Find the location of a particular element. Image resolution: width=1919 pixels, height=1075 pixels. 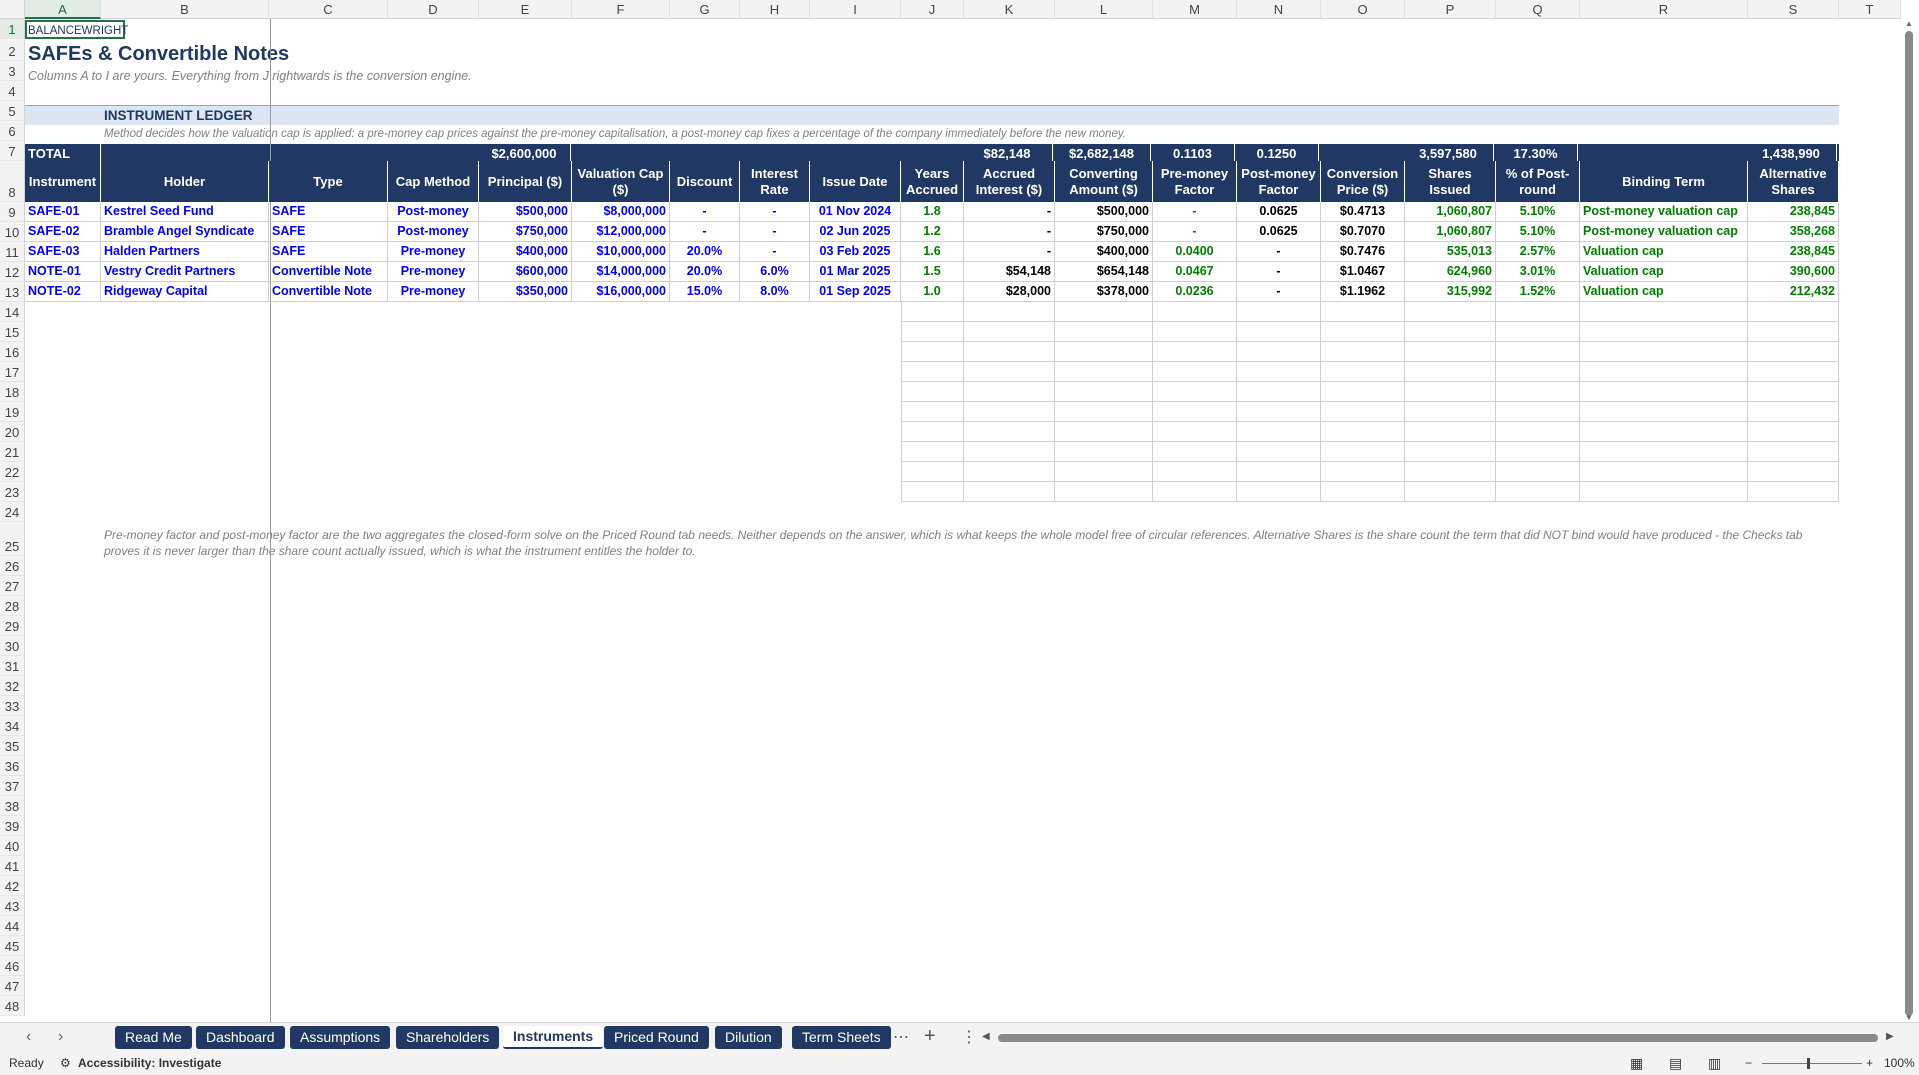

cell-holder: Vestry Credit Partners is located at coordinates (185, 272).